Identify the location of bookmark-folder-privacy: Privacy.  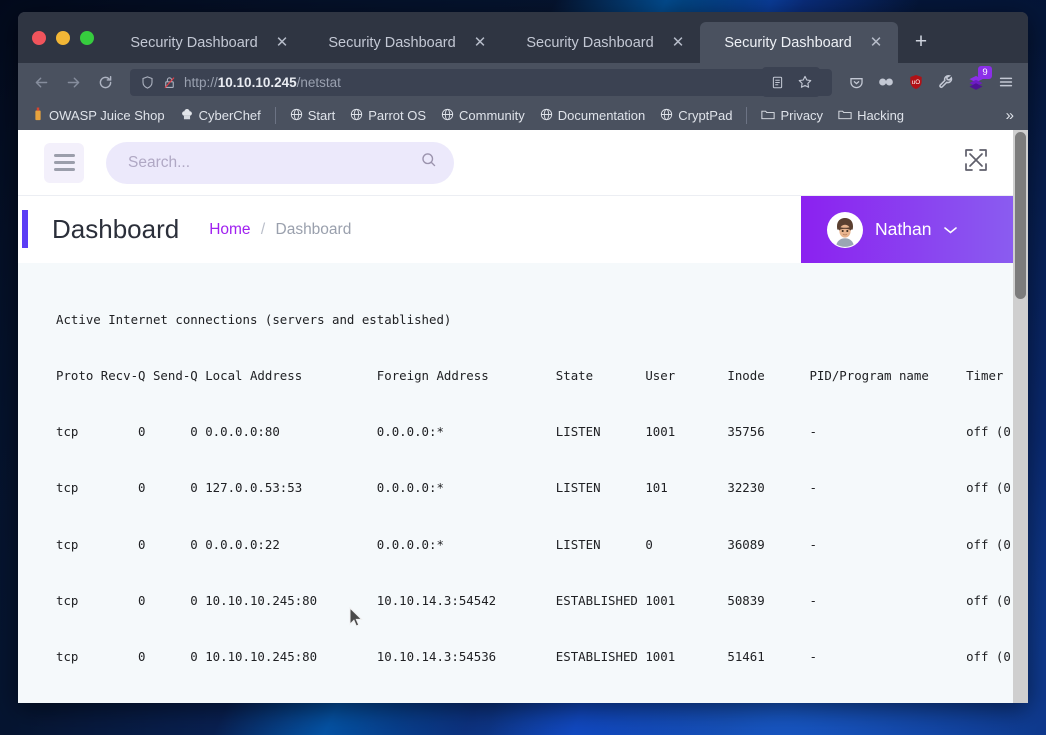
(792, 116).